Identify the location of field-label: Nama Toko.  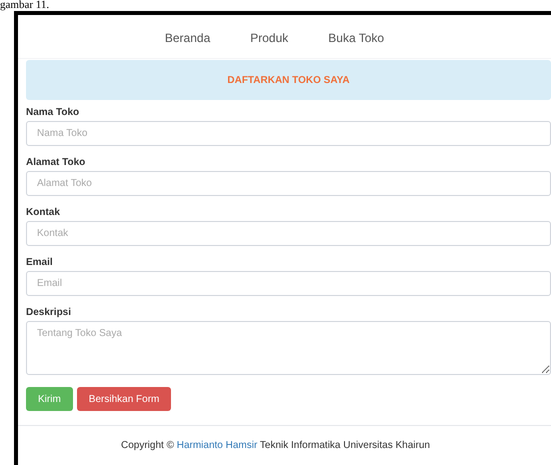
(53, 113).